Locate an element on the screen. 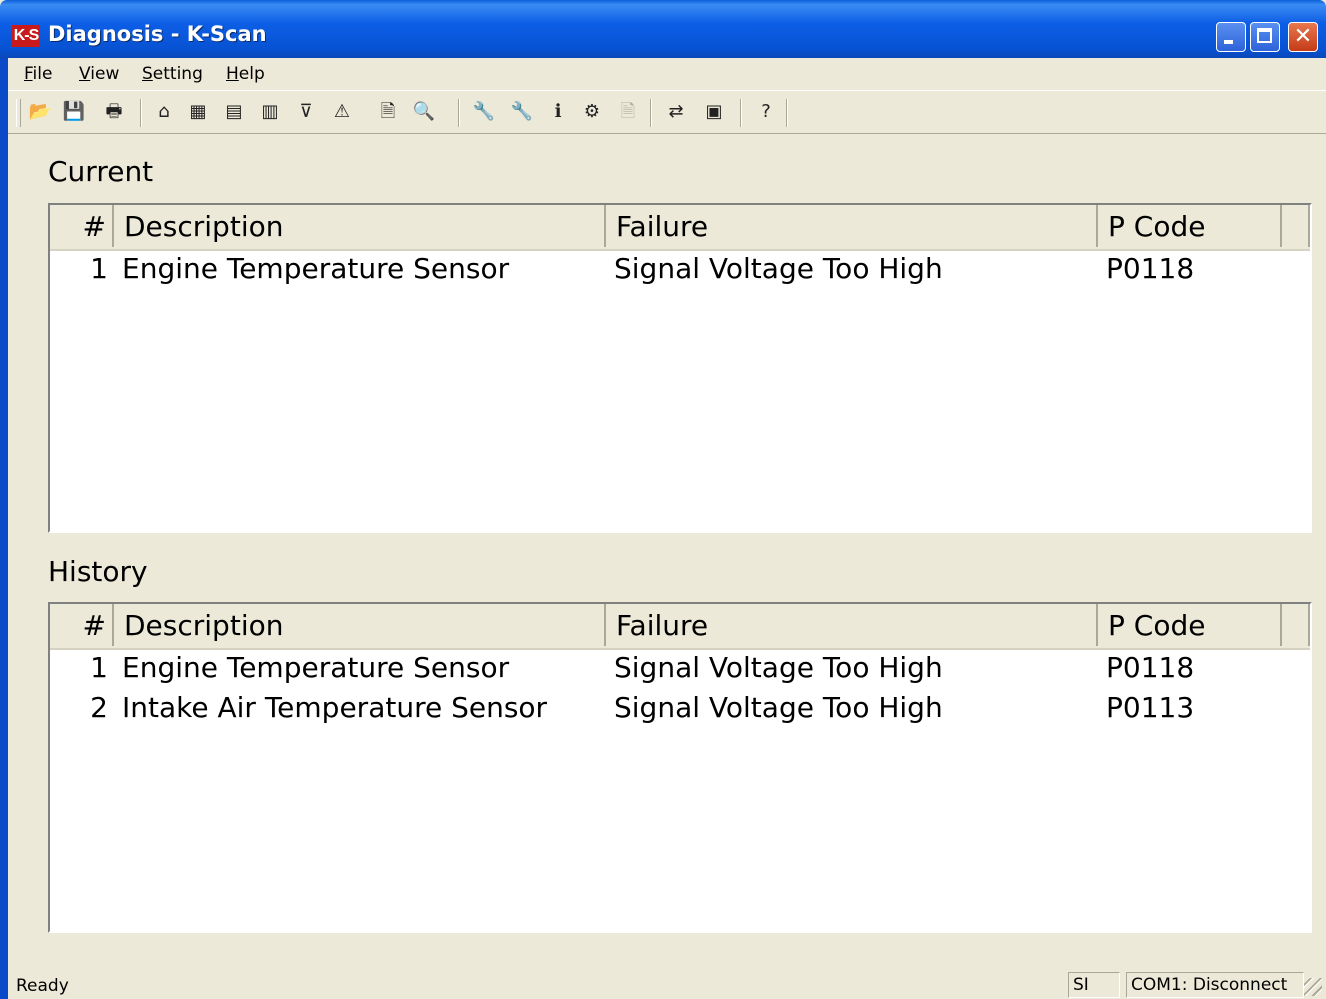 Image resolution: width=1326 pixels, height=999 pixels. maximize-icon is located at coordinates (1264, 35).